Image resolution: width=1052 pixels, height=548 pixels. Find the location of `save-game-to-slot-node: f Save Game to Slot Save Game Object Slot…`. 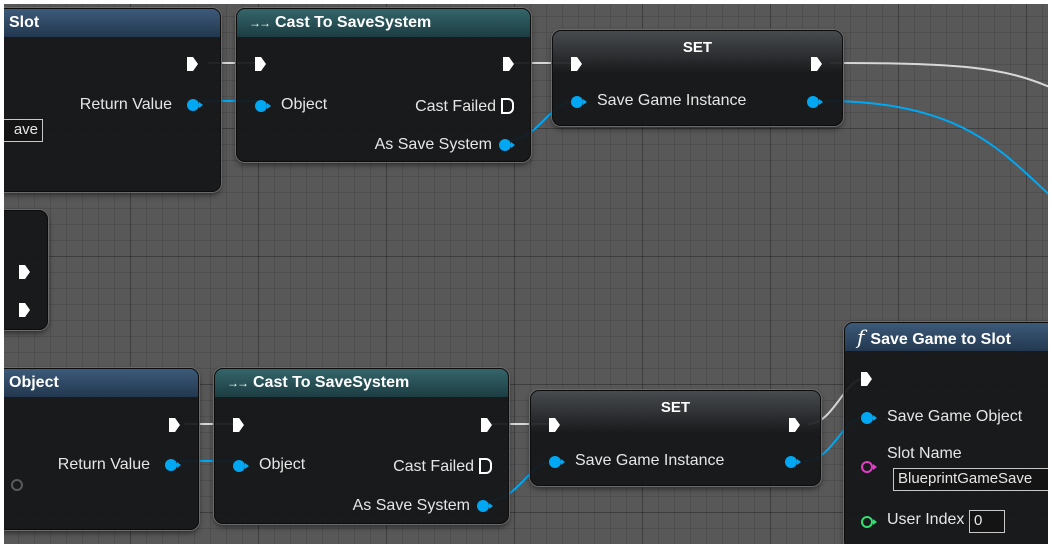

save-game-to-slot-node: f Save Game to Slot Save Game Object Slot… is located at coordinates (946, 433).